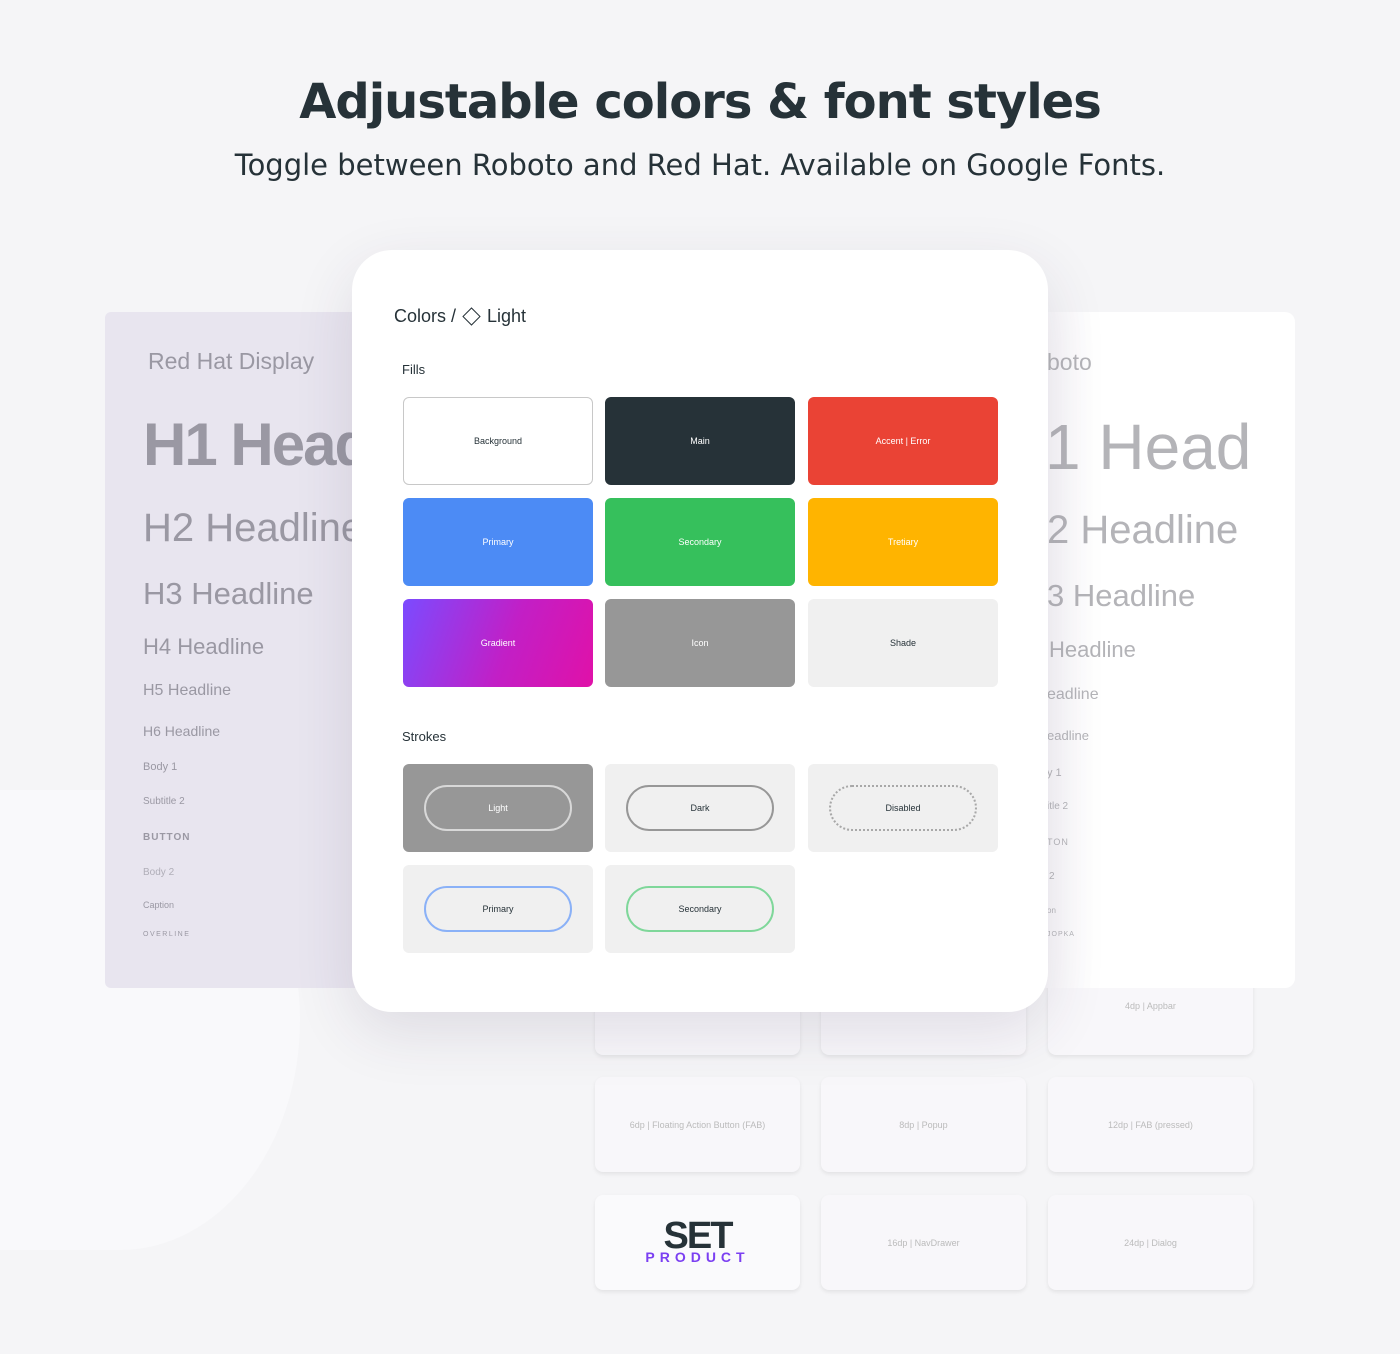 This screenshot has height=1354, width=1400. What do you see at coordinates (1051, 910) in the screenshot?
I see `caption-sample: on` at bounding box center [1051, 910].